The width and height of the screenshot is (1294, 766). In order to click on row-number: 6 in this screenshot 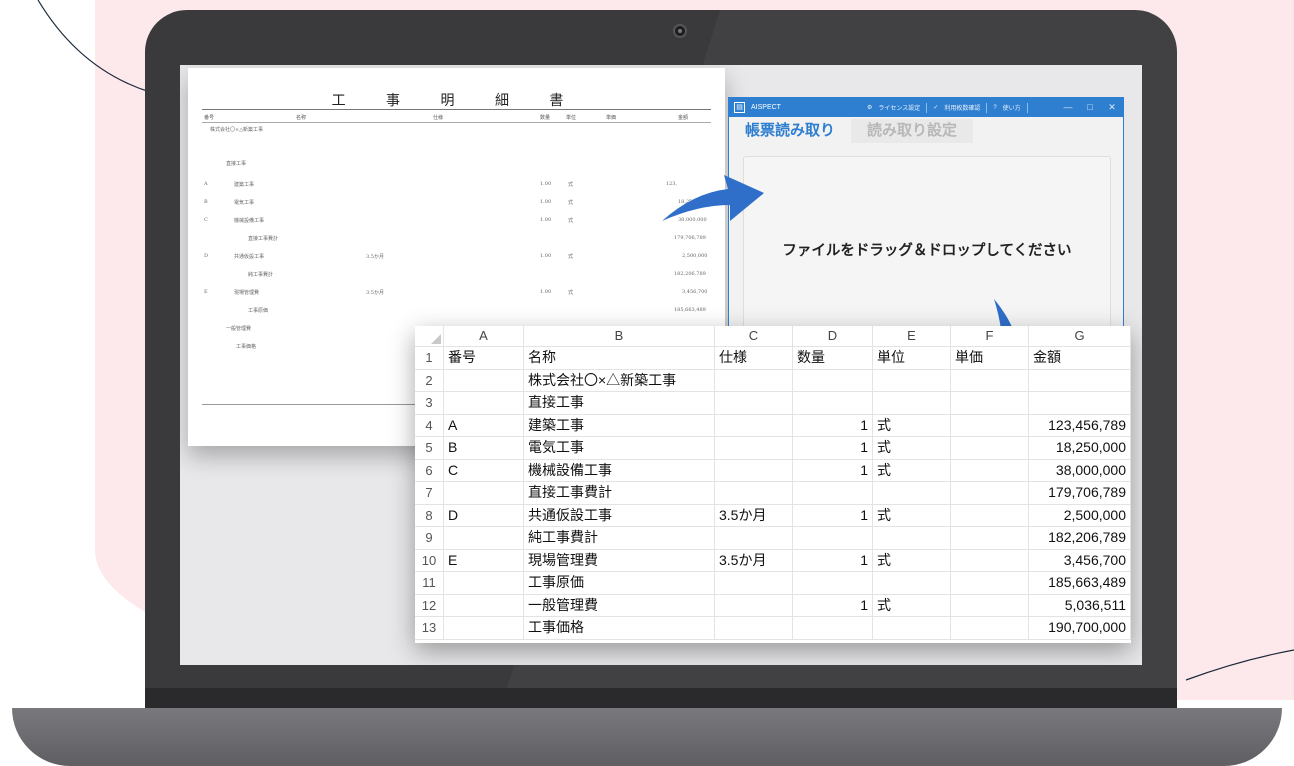, I will do `click(429, 470)`.